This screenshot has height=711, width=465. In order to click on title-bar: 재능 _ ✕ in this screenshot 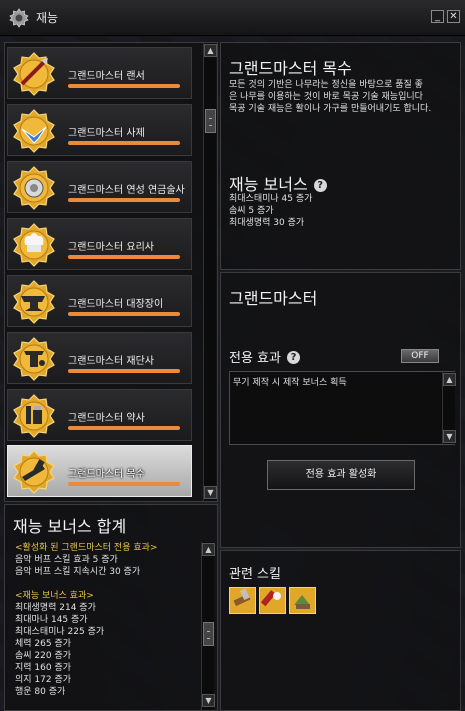, I will do `click(232, 18)`.